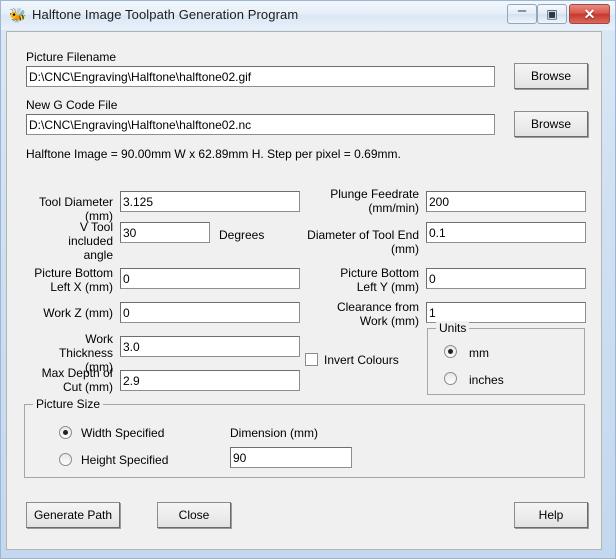 This screenshot has width=616, height=559. What do you see at coordinates (210, 312) in the screenshot?
I see `work-z-input` at bounding box center [210, 312].